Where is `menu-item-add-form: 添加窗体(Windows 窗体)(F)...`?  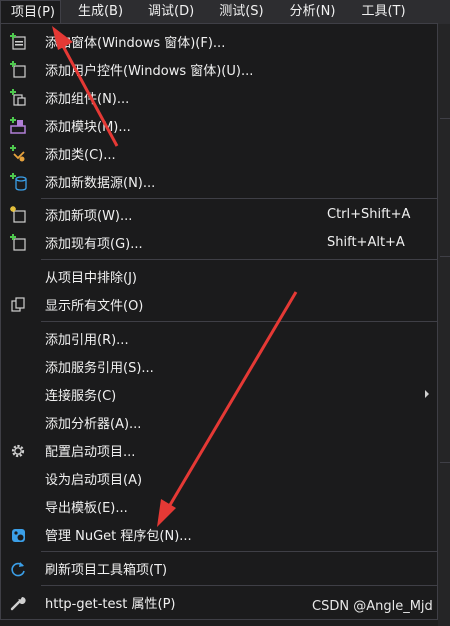
menu-item-add-form: 添加窗体(Windows 窗体)(F)... is located at coordinates (219, 41).